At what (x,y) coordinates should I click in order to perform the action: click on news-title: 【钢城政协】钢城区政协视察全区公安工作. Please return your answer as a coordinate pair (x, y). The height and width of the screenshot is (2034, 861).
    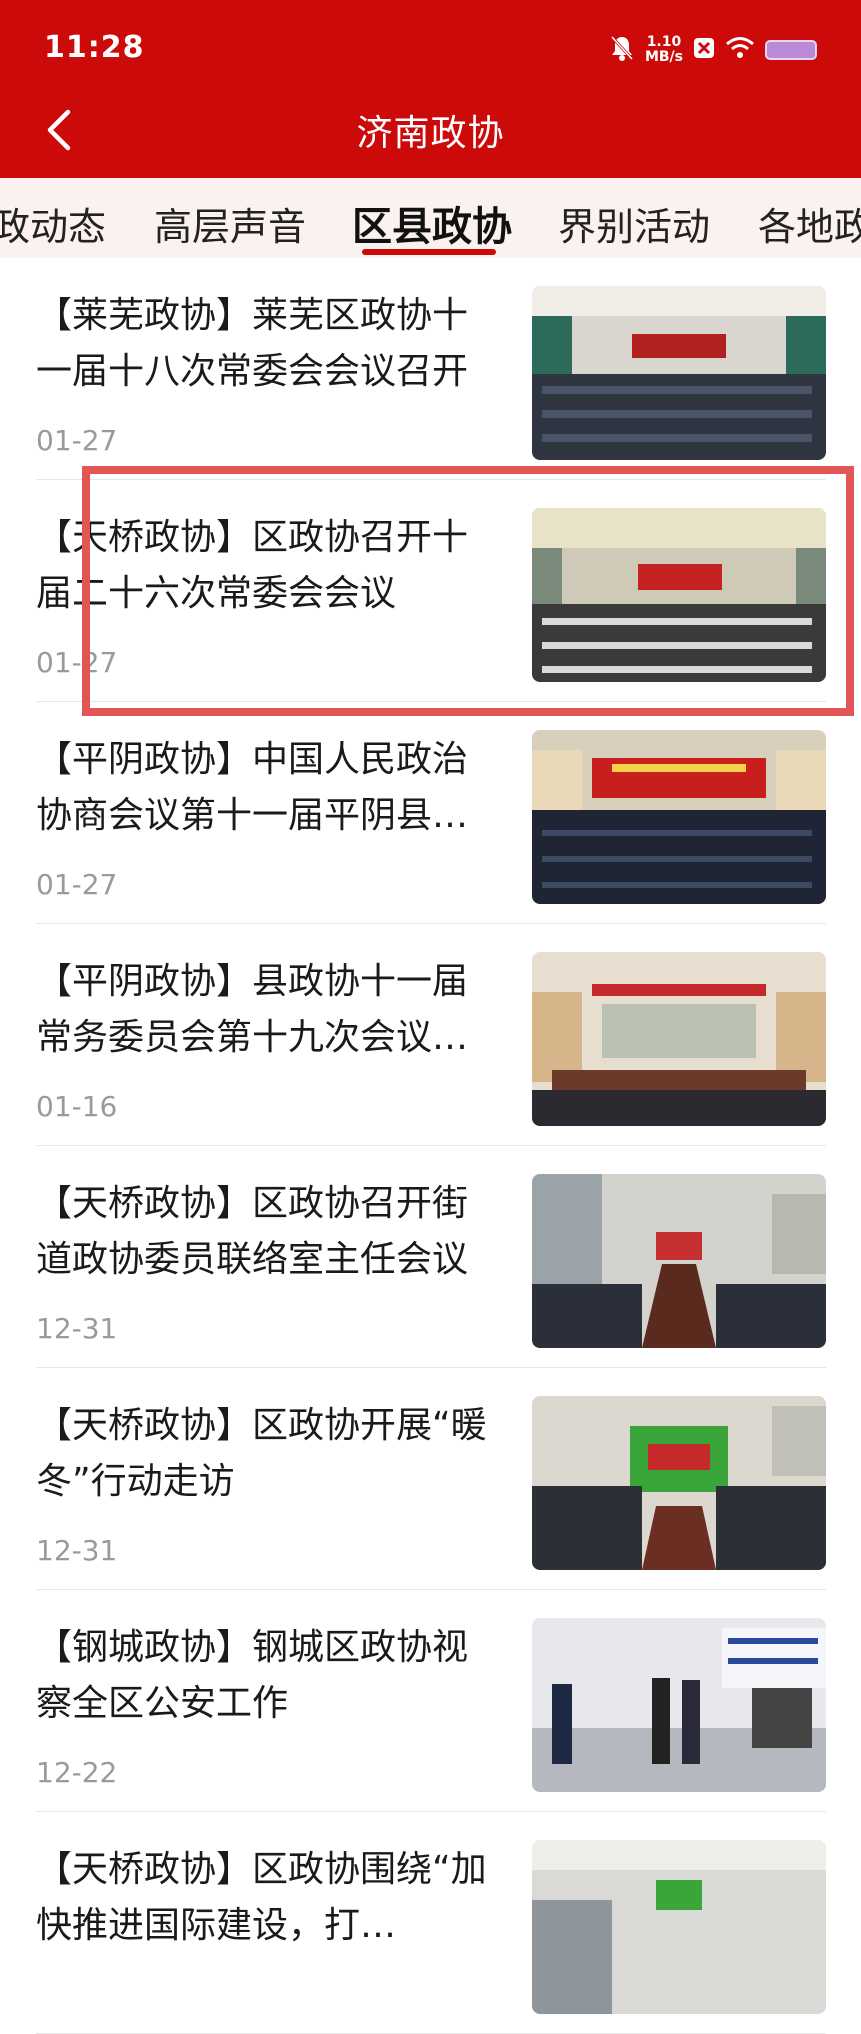
    Looking at the image, I should click on (252, 1675).